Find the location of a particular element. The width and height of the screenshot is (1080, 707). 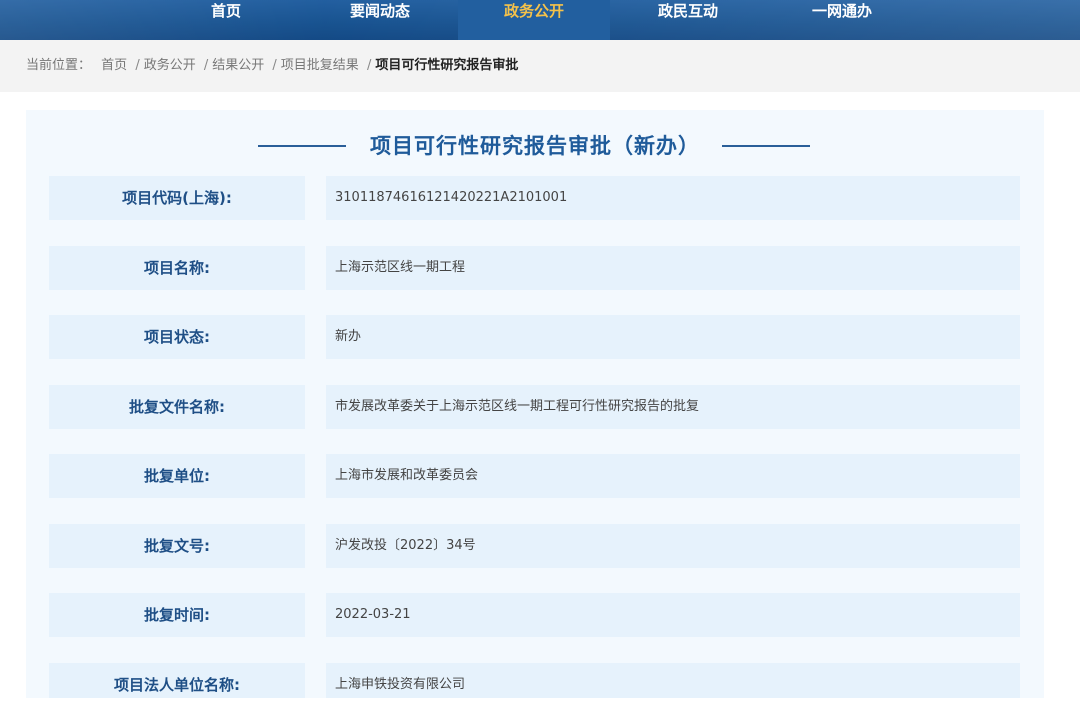

field-value-approval-authority: 上海市发展和改革委员会 is located at coordinates (673, 476).